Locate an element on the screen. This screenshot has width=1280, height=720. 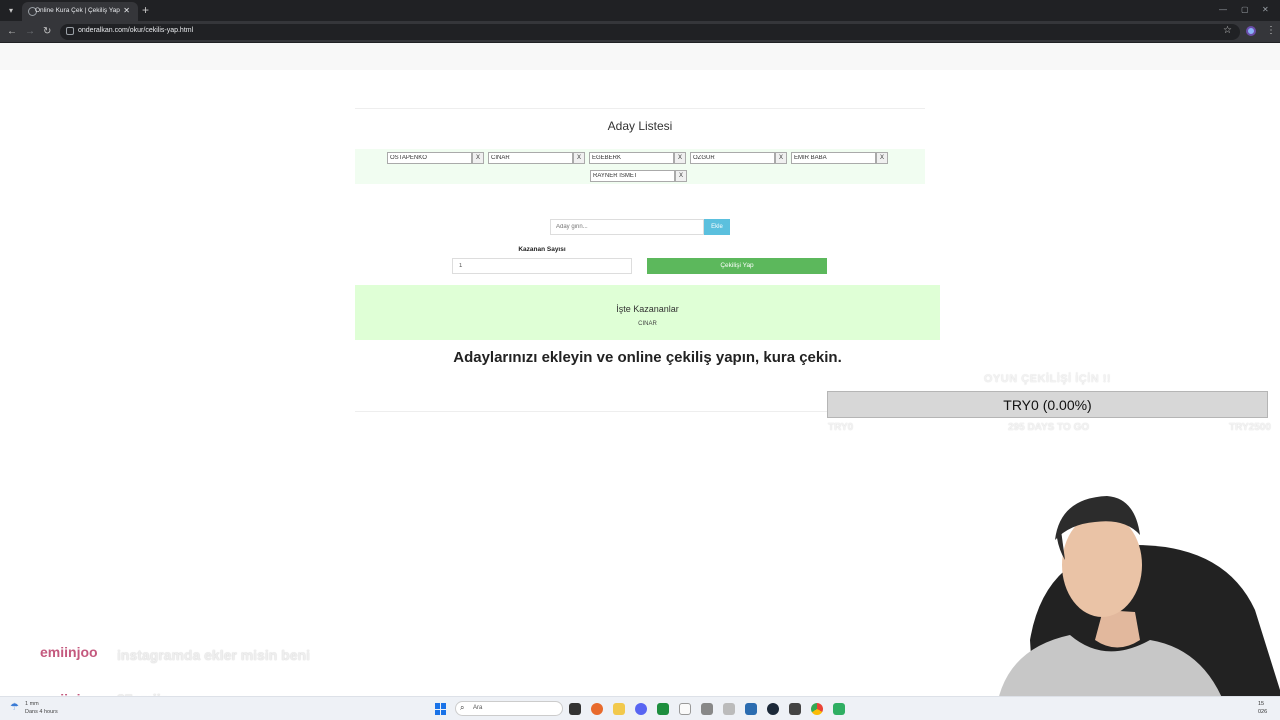
winner-count-label: Kazanan Sayısı is located at coordinates (542, 249).